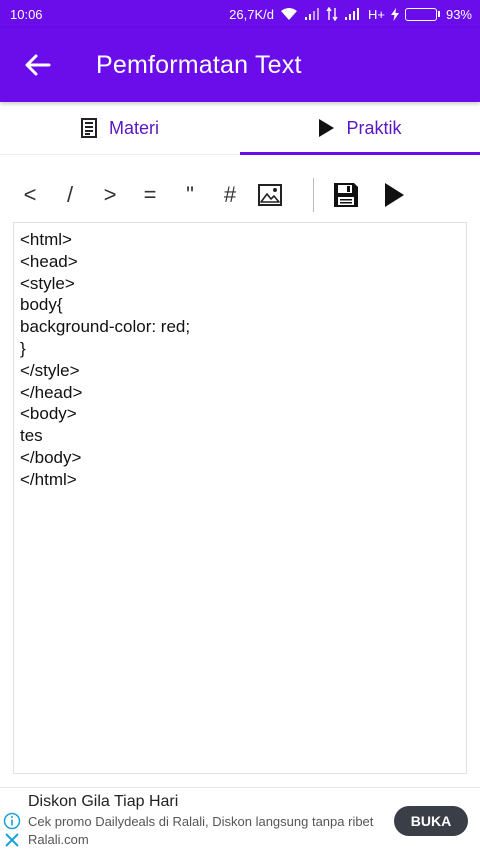 This screenshot has height=853, width=480. I want to click on close-icon, so click(12, 840).